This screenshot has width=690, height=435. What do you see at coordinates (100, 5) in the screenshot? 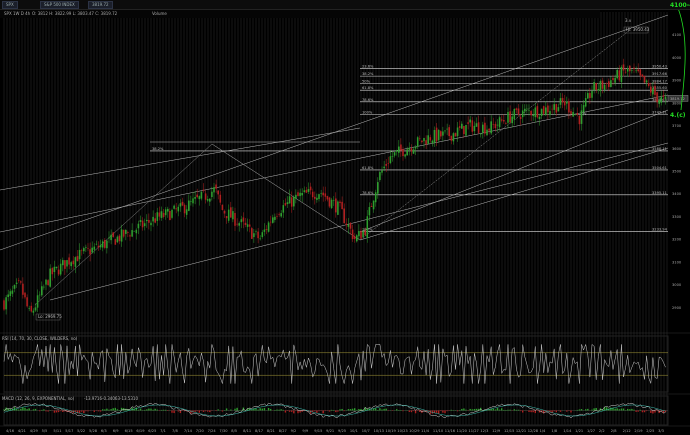
I see `last-price-chip: 3819.72` at bounding box center [100, 5].